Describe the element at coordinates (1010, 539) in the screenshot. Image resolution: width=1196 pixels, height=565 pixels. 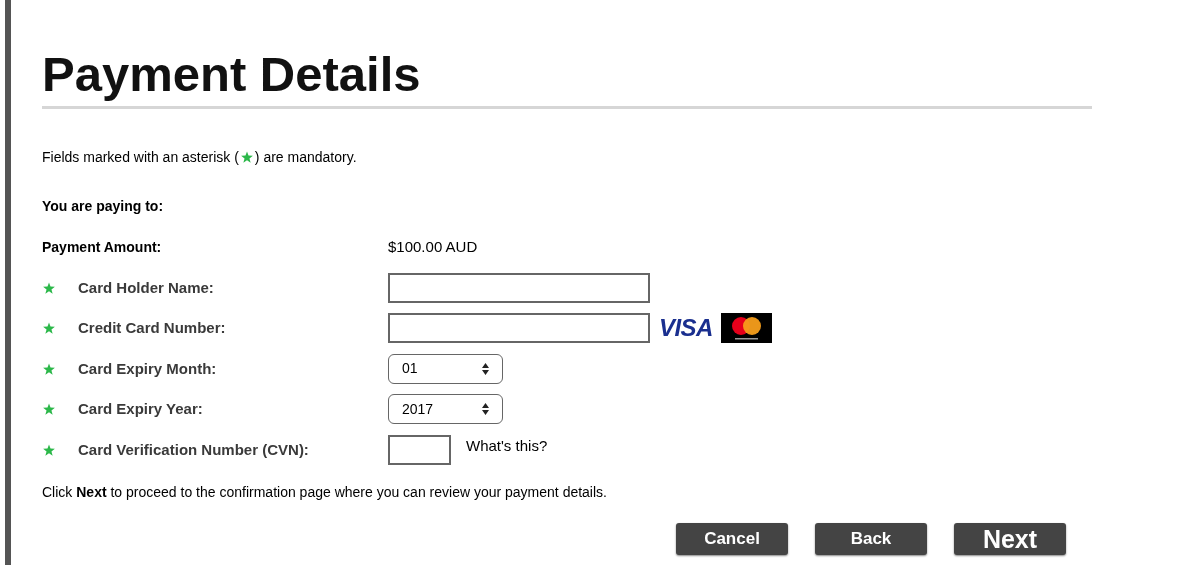
I see `primary-button: Next` at that location.